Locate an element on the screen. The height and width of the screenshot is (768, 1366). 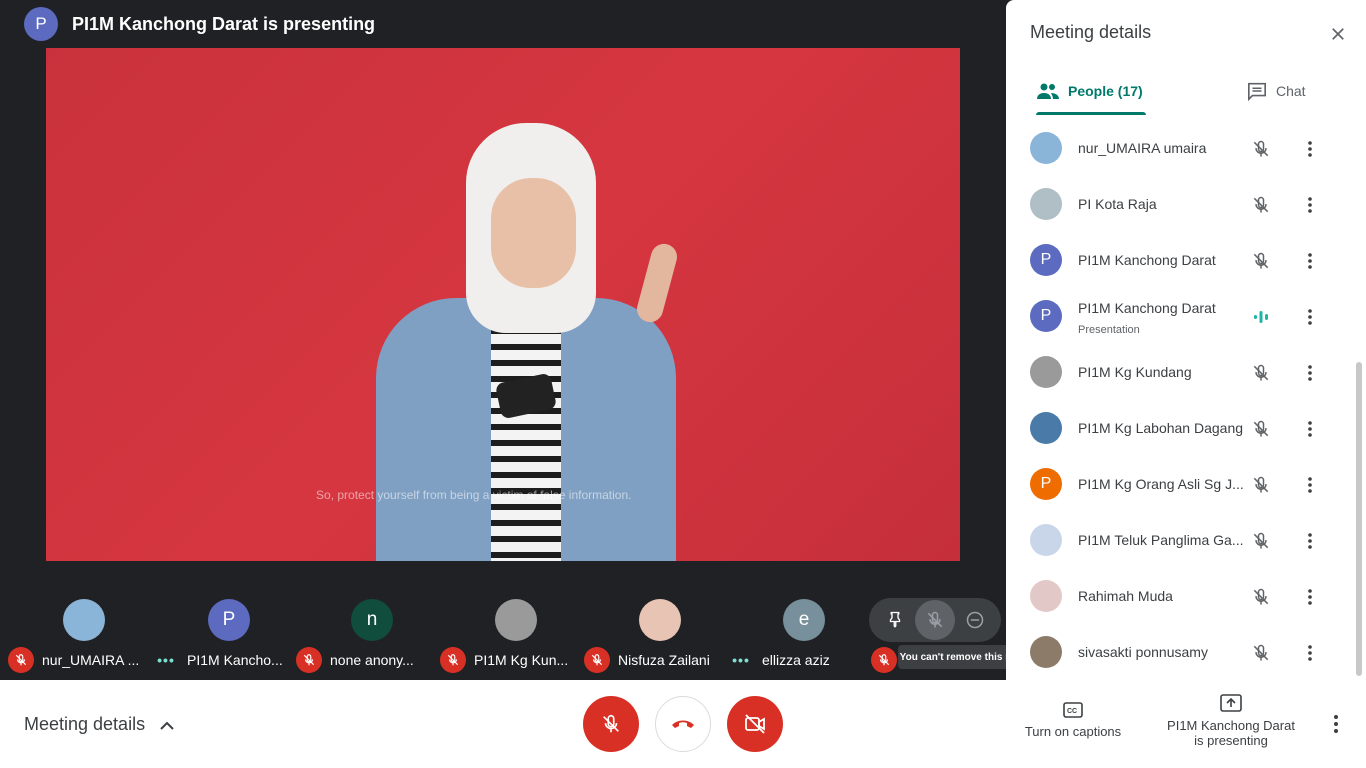
video-figure-shirt is located at coordinates (526, 439).